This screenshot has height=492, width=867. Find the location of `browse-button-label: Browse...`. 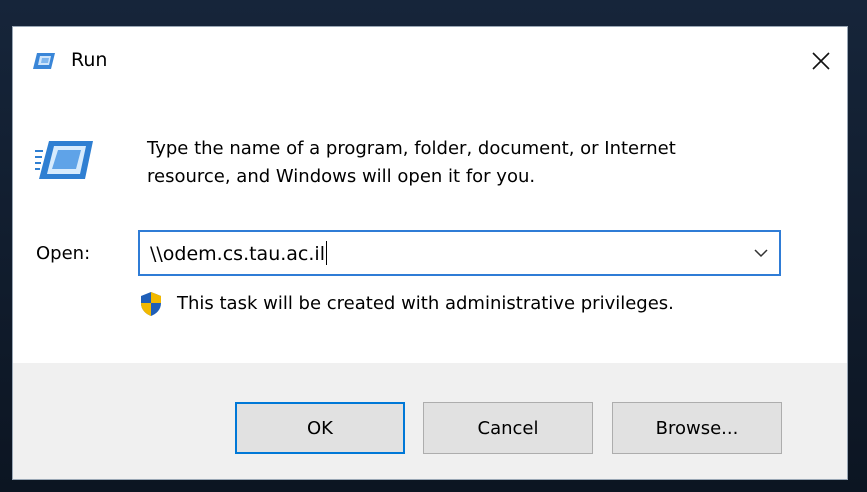

browse-button-label: Browse... is located at coordinates (697, 428).